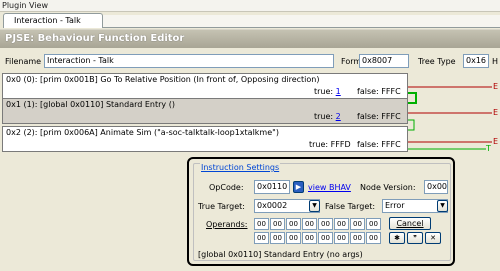 This screenshot has width=500, height=271. What do you see at coordinates (314, 206) in the screenshot?
I see `true-target-chevron-down-icon: ▼` at bounding box center [314, 206].